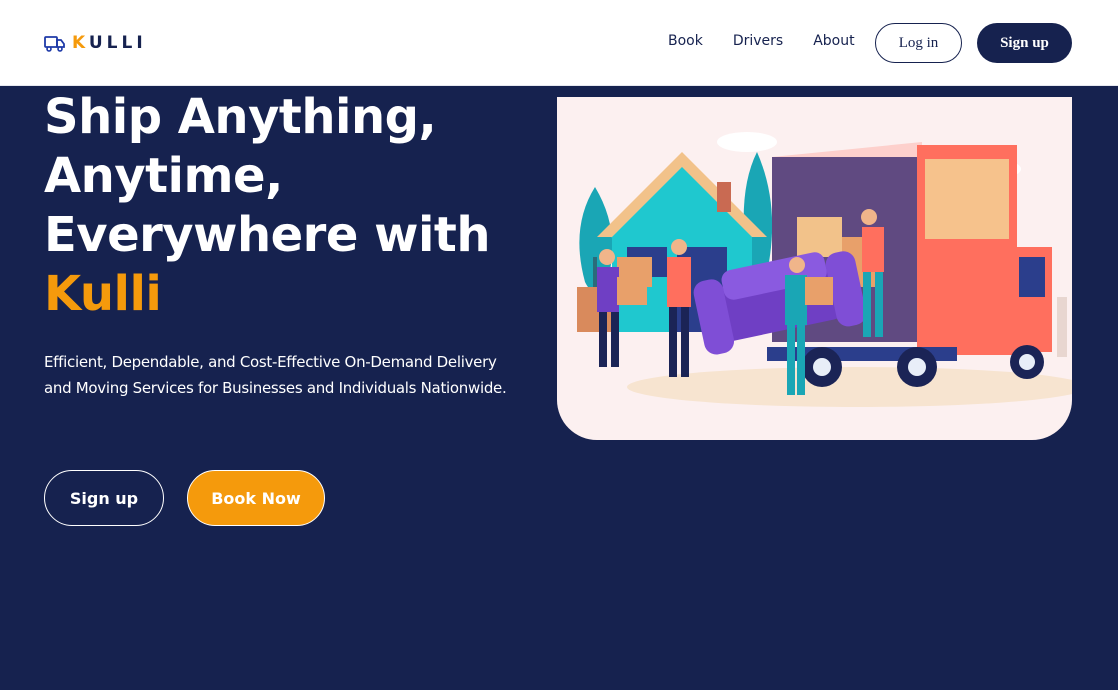 The height and width of the screenshot is (690, 1118). I want to click on nav-link-book: Book, so click(685, 41).